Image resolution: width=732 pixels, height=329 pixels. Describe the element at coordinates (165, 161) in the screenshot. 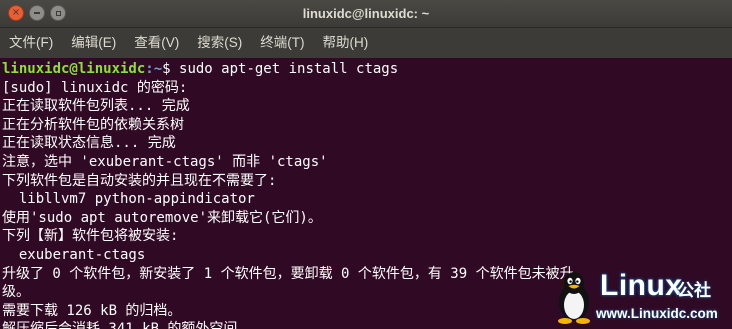

I see `output-line: 注意，选中 'exuberant-ctags' 而非 'ctags'` at that location.